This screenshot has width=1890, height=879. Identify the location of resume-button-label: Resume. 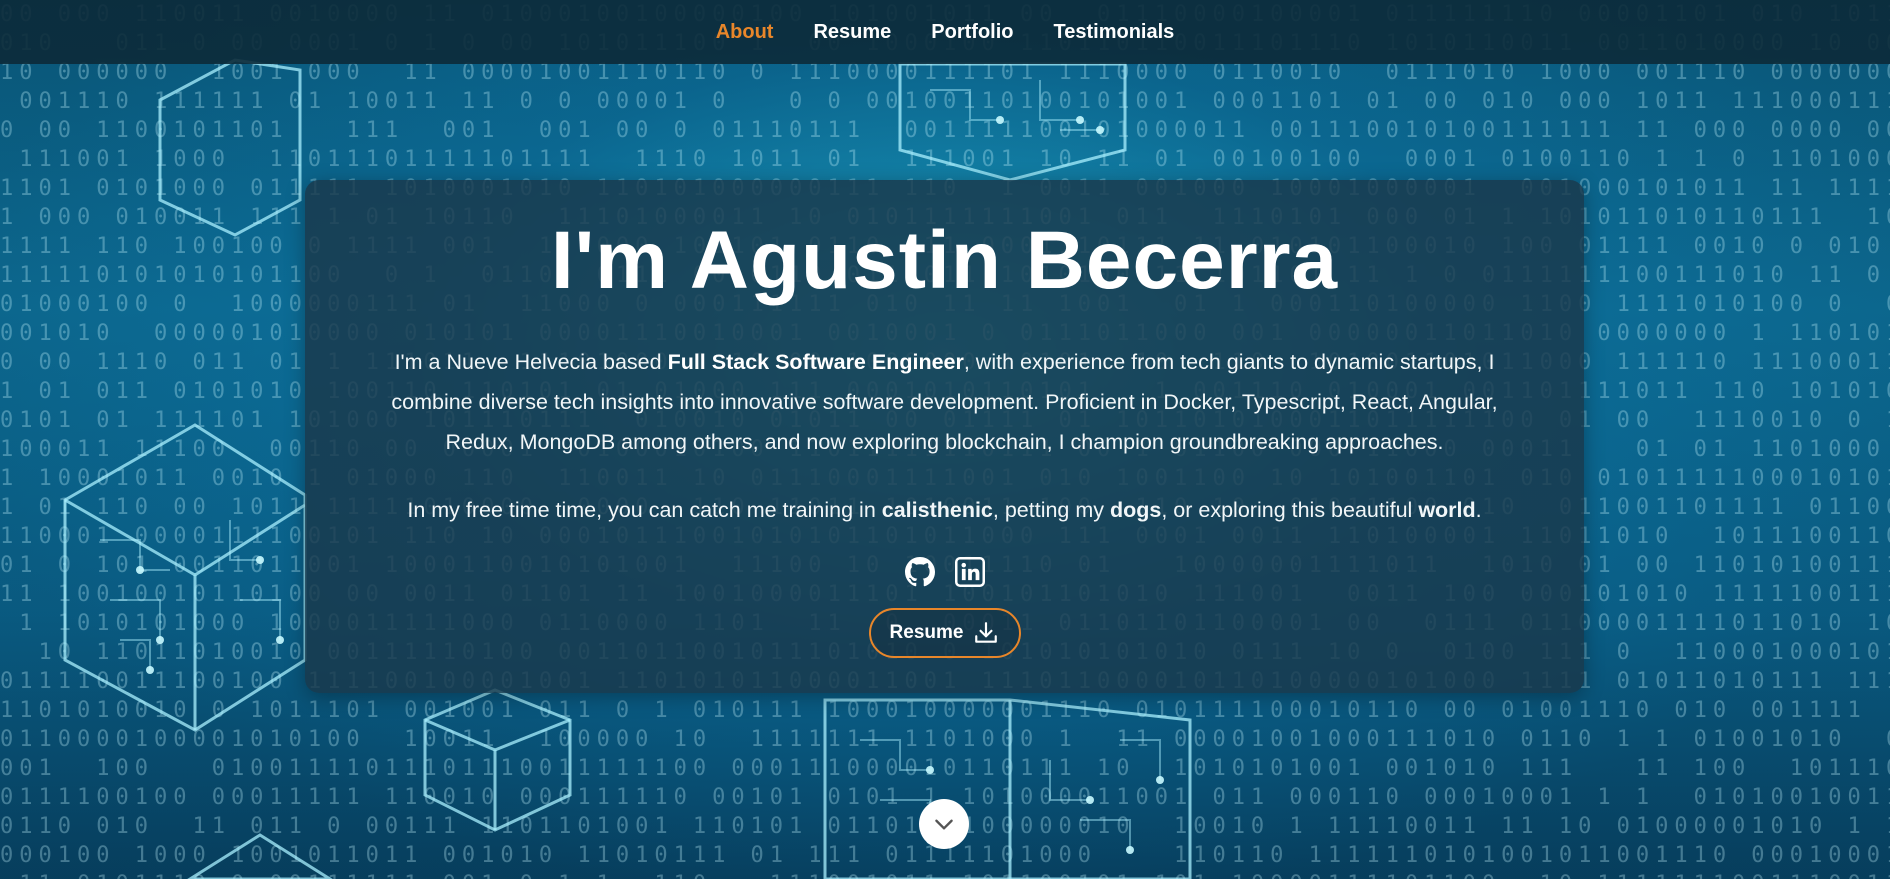
(926, 633).